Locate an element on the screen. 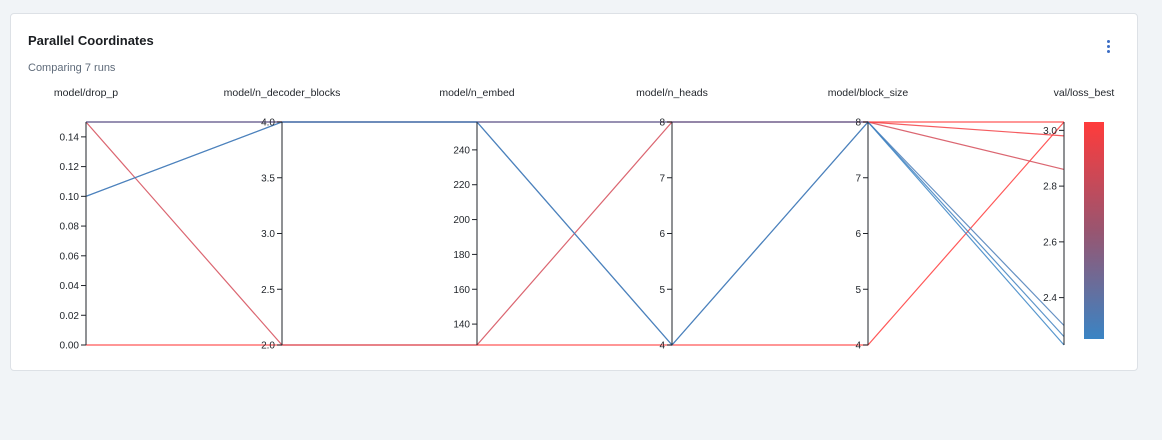 Image resolution: width=1162 pixels, height=440 pixels. axis-tick-label: 0.06 is located at coordinates (70, 256).